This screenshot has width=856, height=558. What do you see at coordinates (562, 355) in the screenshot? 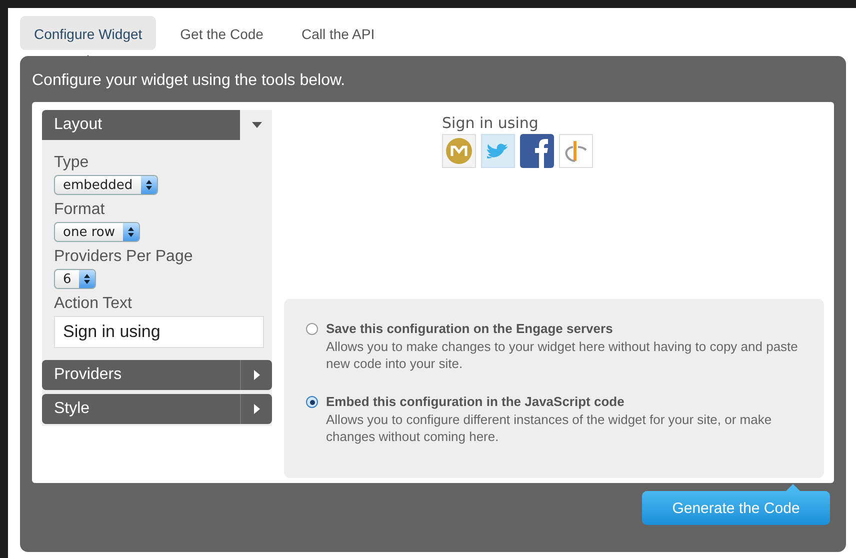
I see `option-description: Allows you to make changes to your widget here without having to copy and paste new code into your site.` at bounding box center [562, 355].